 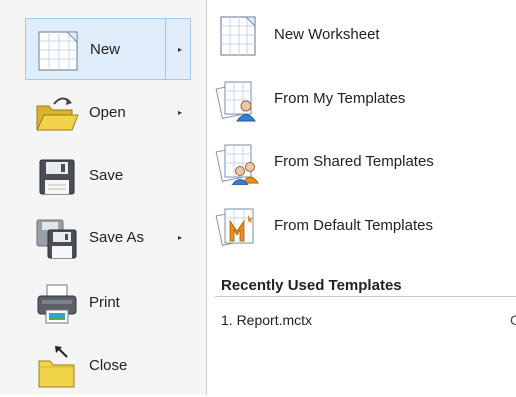 I want to click on save-button: Save, so click(x=108, y=176).